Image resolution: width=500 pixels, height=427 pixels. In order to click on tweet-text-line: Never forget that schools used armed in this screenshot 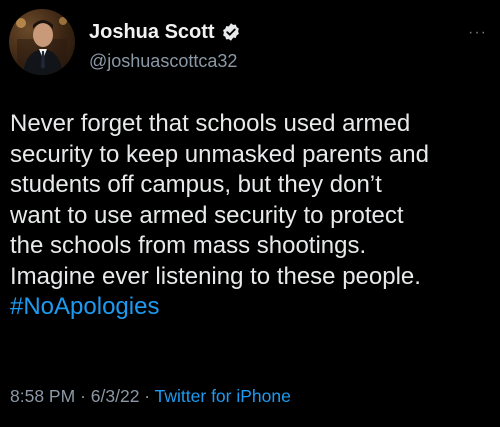, I will do `click(210, 123)`.